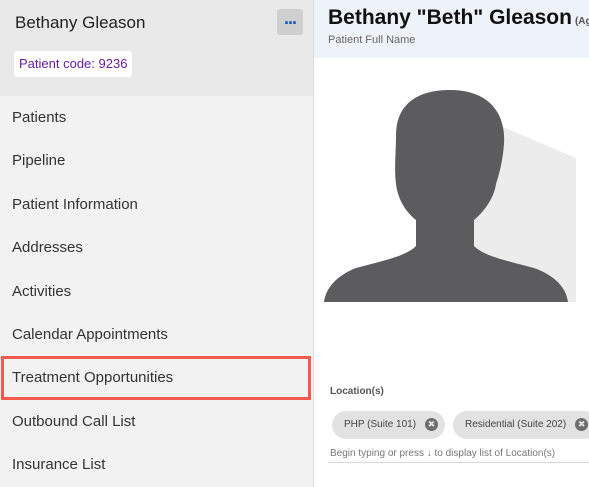 Image resolution: width=589 pixels, height=487 pixels. Describe the element at coordinates (156, 464) in the screenshot. I see `sidebar-item-insurance-list: Insurance List` at that location.